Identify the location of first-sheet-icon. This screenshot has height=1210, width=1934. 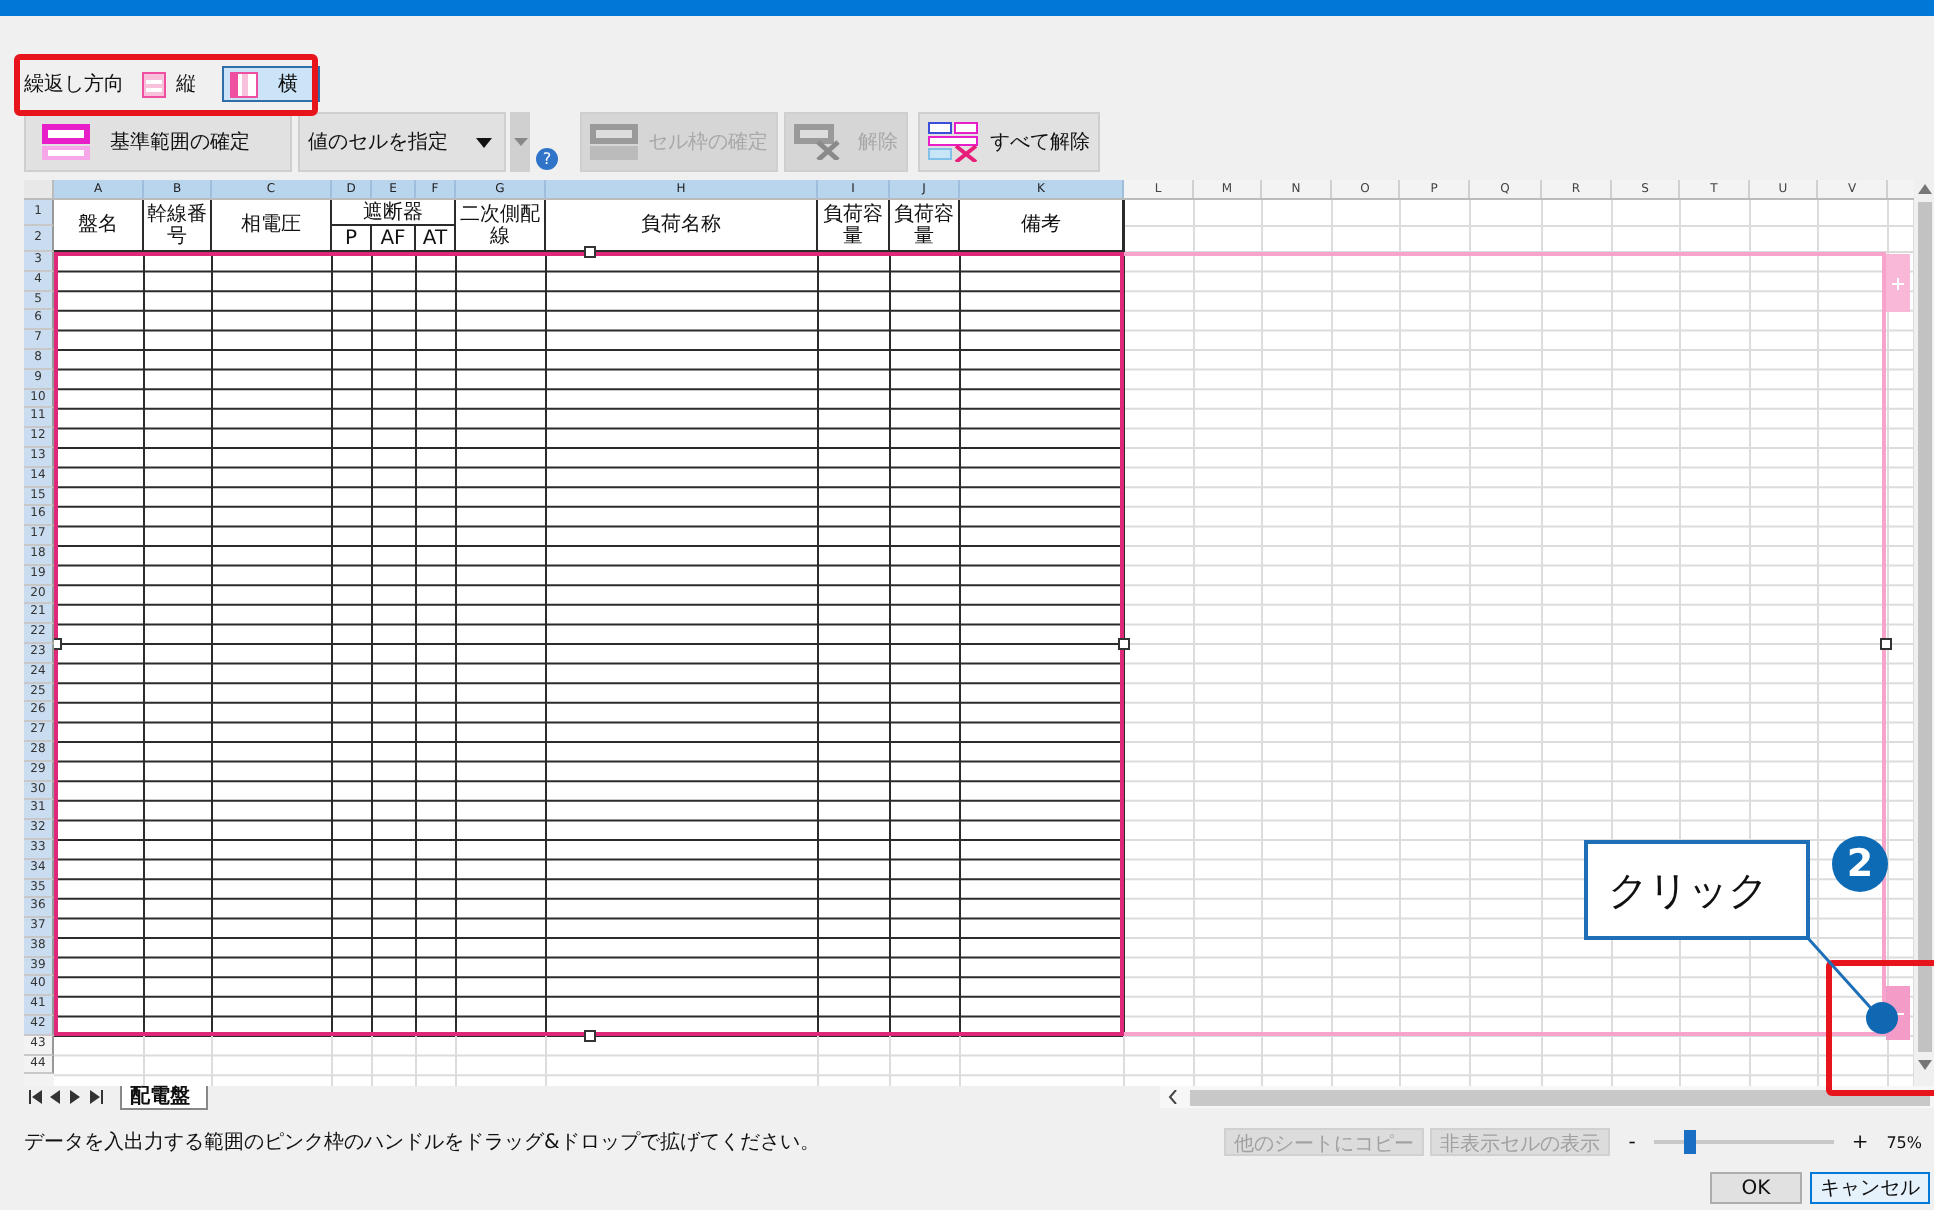
(35, 1097).